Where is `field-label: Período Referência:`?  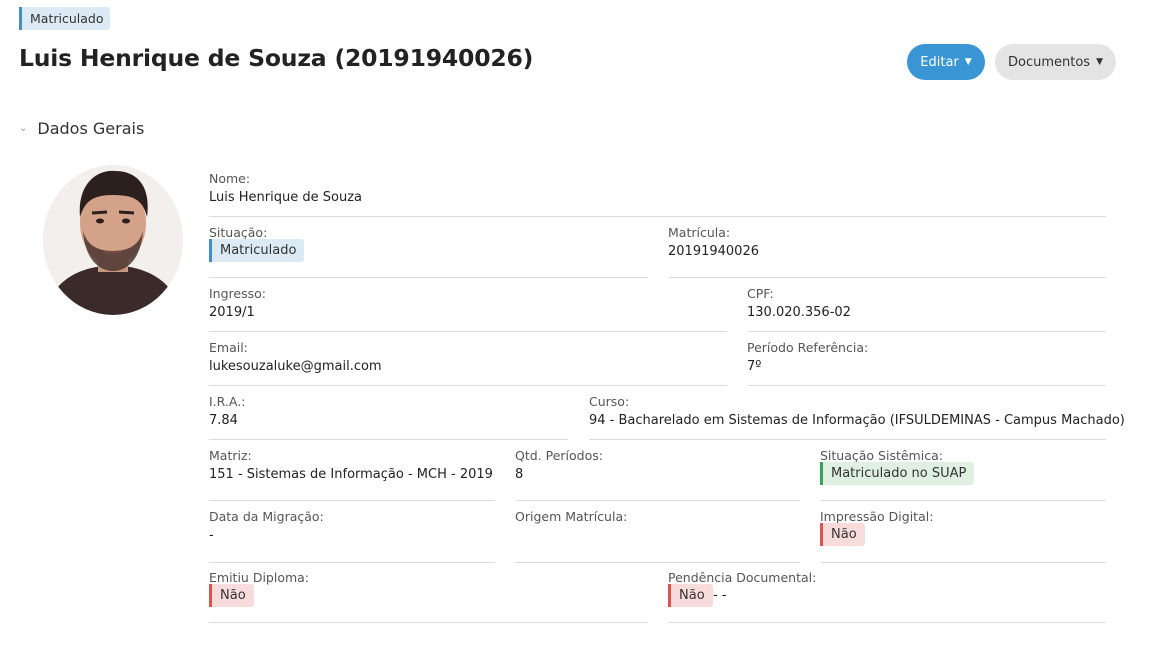 field-label: Período Referência: is located at coordinates (808, 347).